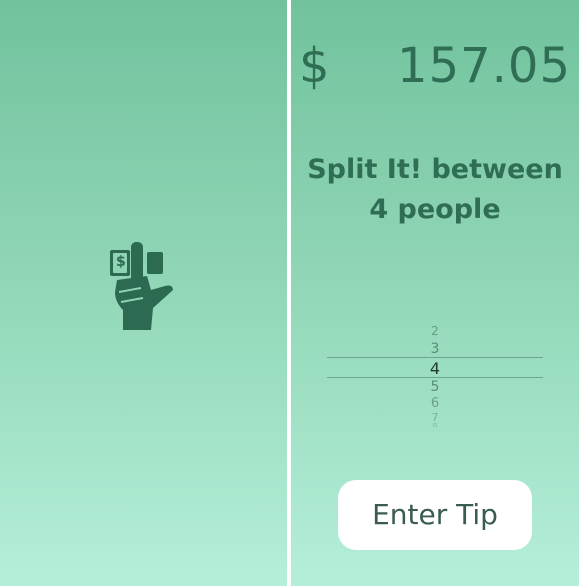 This screenshot has height=586, width=579. What do you see at coordinates (435, 403) in the screenshot?
I see `picker-option: 6` at bounding box center [435, 403].